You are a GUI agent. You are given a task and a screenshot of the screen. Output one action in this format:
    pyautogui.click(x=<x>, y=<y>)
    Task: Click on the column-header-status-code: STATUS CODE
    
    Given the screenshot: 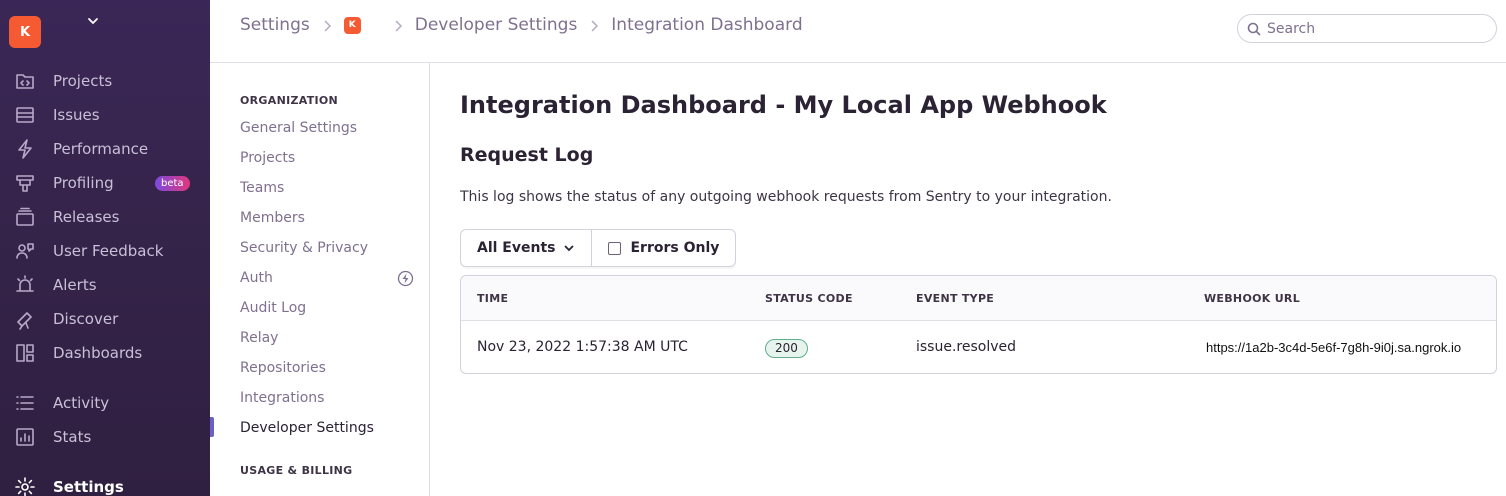 What is the action you would take?
    pyautogui.click(x=809, y=298)
    